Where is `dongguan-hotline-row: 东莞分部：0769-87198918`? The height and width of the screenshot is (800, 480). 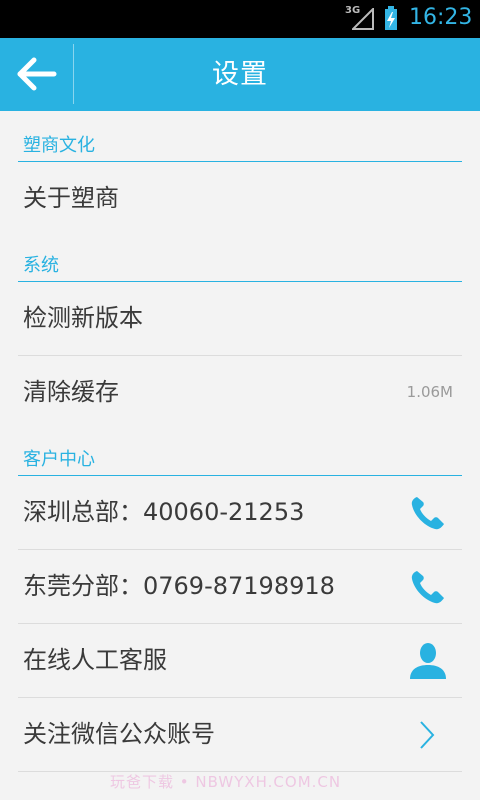 dongguan-hotline-row: 东莞分部：0769-87198918 is located at coordinates (240, 587).